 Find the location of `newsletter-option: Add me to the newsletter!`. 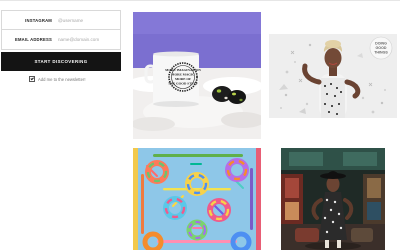

newsletter-option: Add me to the newsletter! is located at coordinates (57, 79).